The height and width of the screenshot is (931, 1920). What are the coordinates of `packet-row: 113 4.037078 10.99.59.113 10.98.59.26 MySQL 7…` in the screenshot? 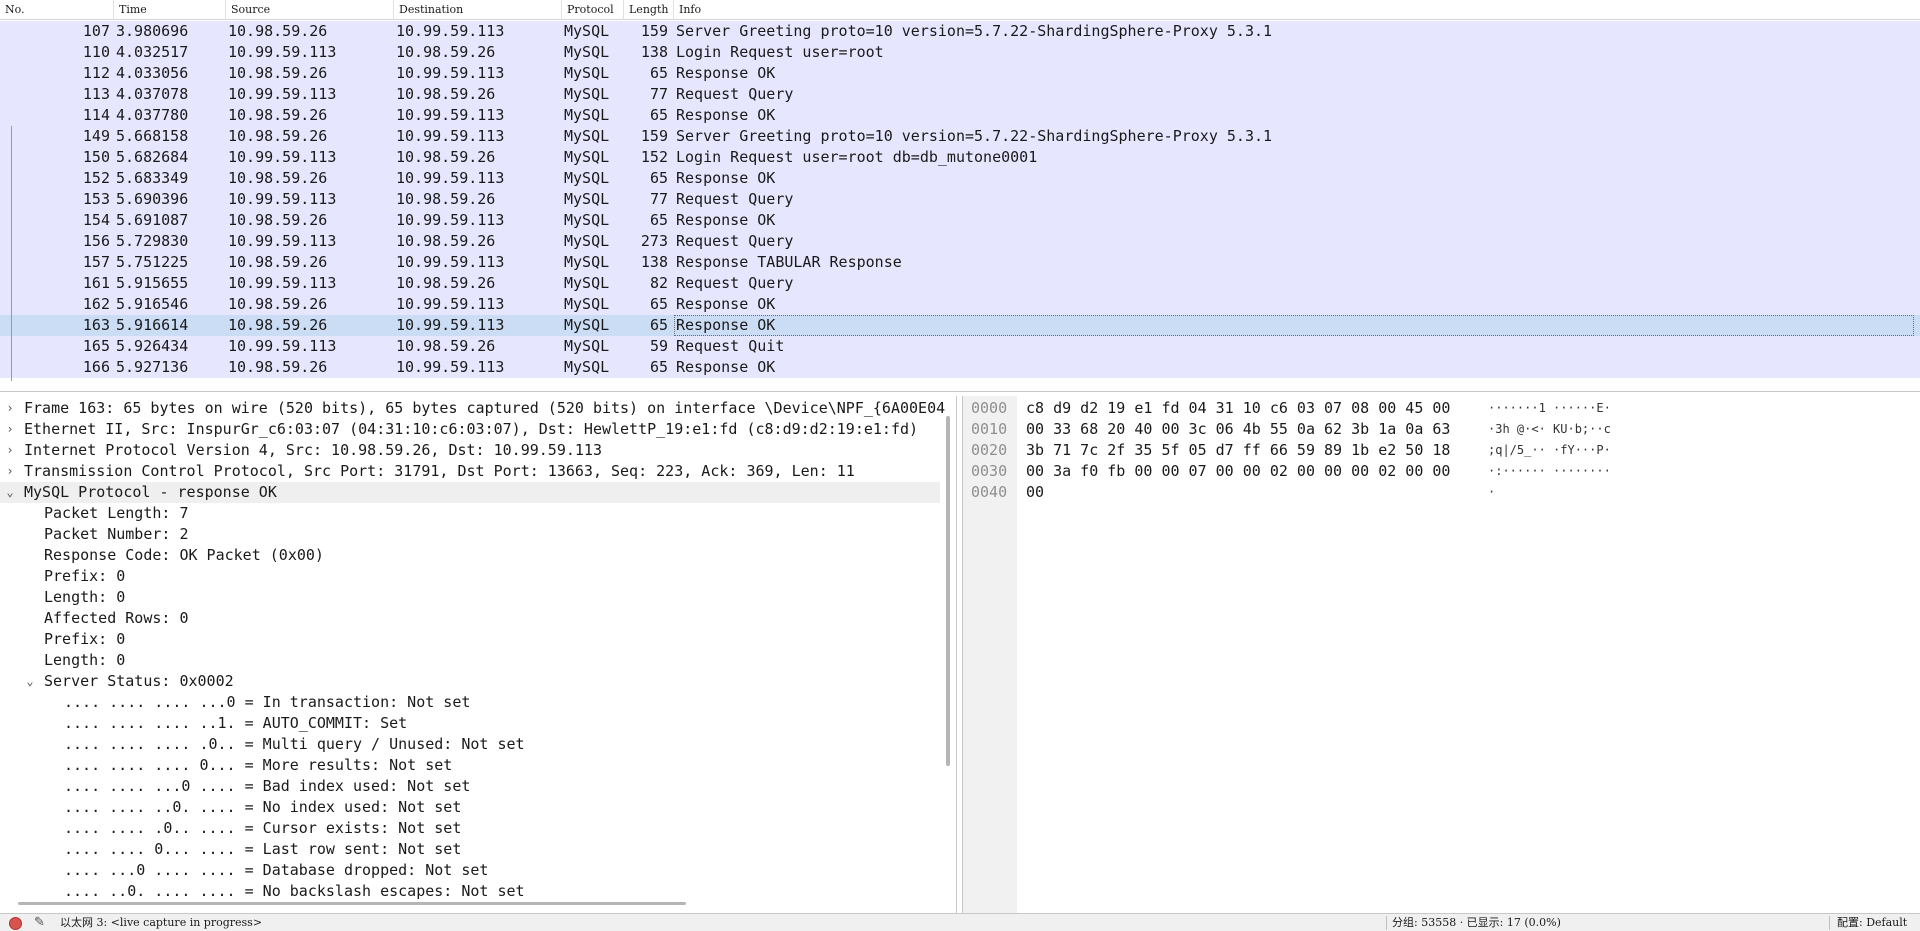 It's located at (960, 94).